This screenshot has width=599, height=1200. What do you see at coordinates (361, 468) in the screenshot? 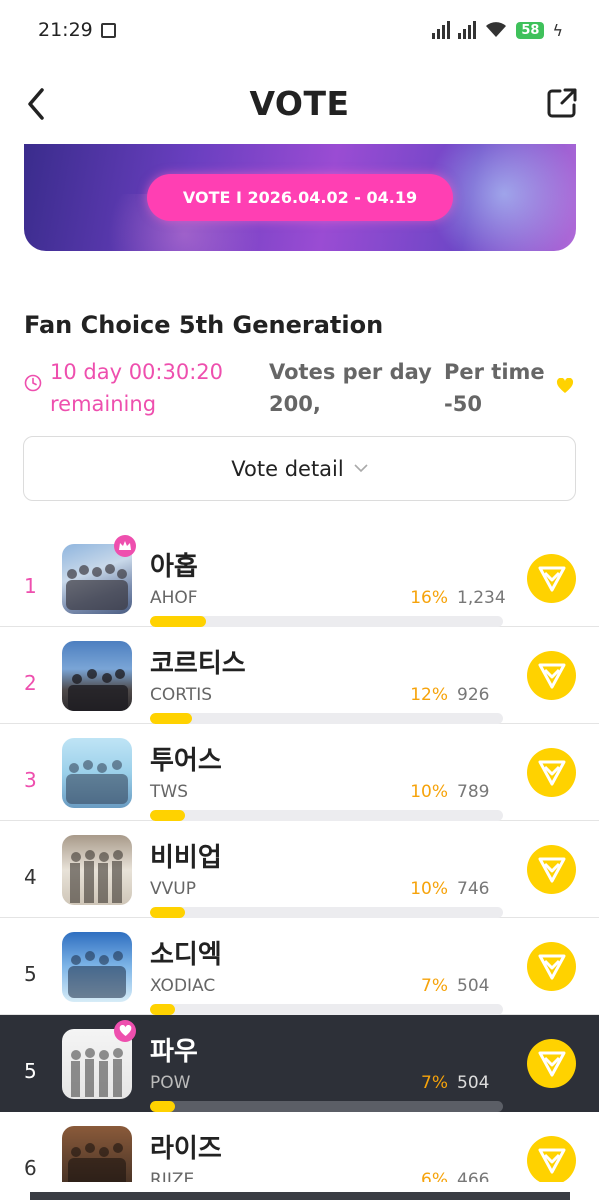
I see `chevron-down-icon` at bounding box center [361, 468].